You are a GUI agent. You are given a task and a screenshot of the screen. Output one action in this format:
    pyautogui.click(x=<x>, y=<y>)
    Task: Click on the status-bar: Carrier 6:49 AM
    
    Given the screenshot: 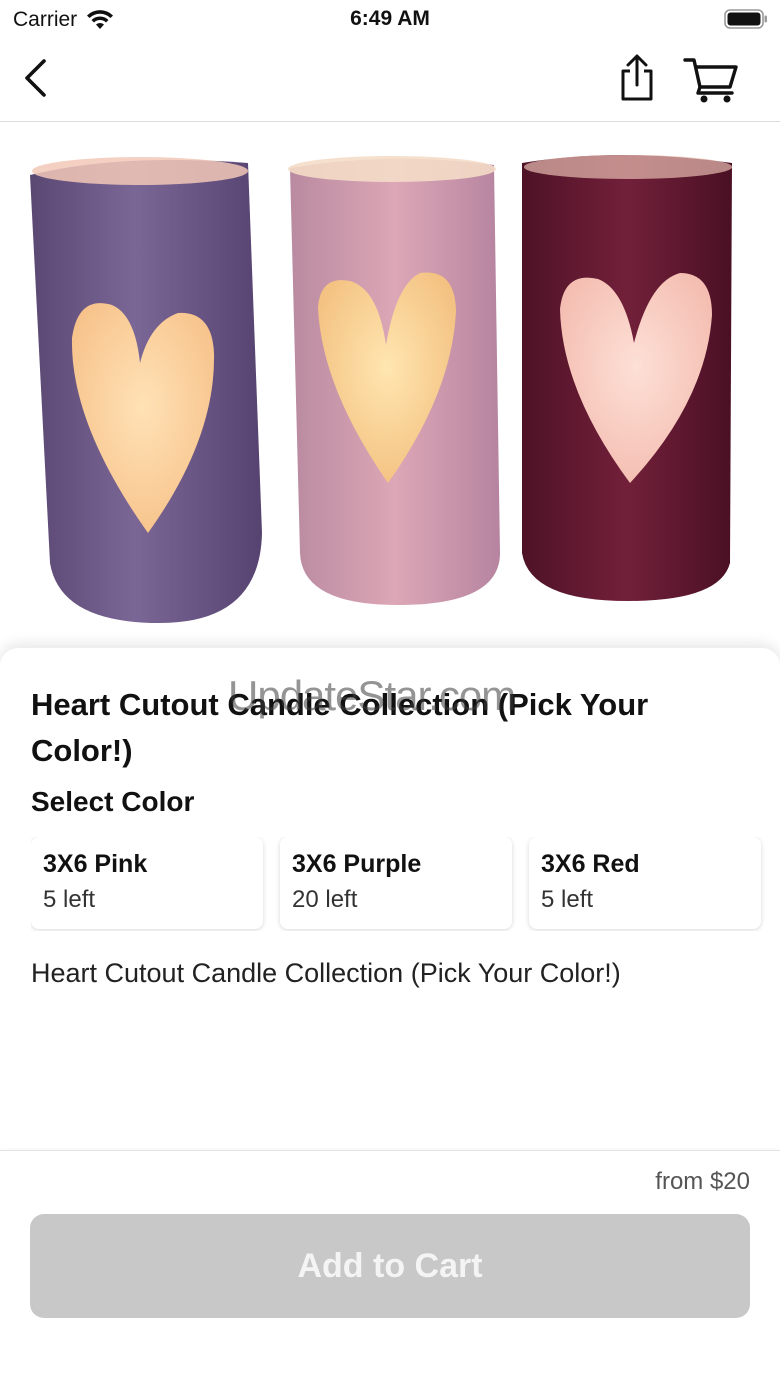 What is the action you would take?
    pyautogui.click(x=390, y=20)
    